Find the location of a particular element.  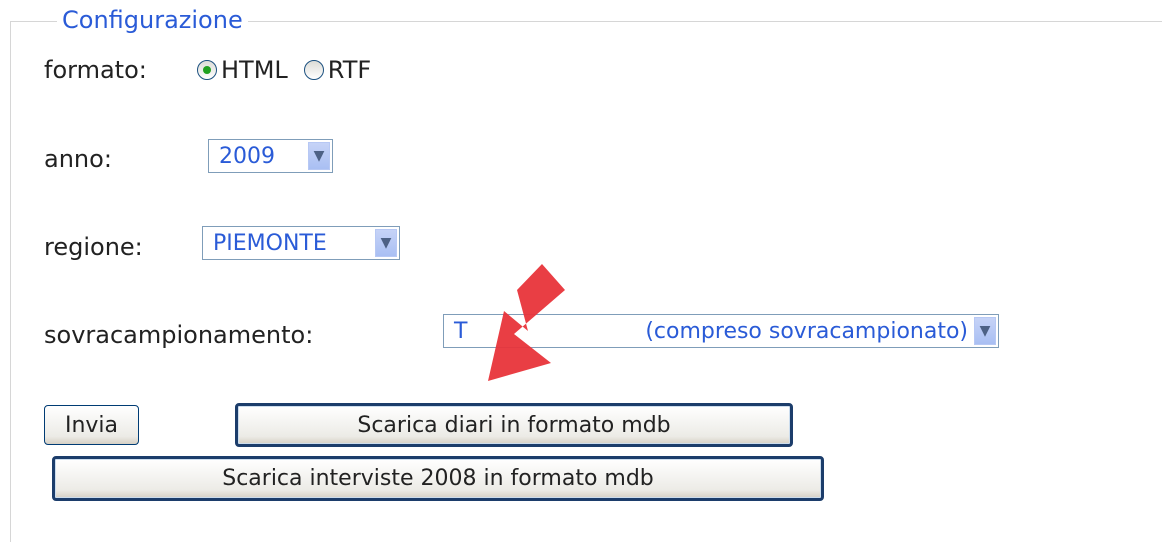

anno-select: 2009 ▼ is located at coordinates (270, 156).